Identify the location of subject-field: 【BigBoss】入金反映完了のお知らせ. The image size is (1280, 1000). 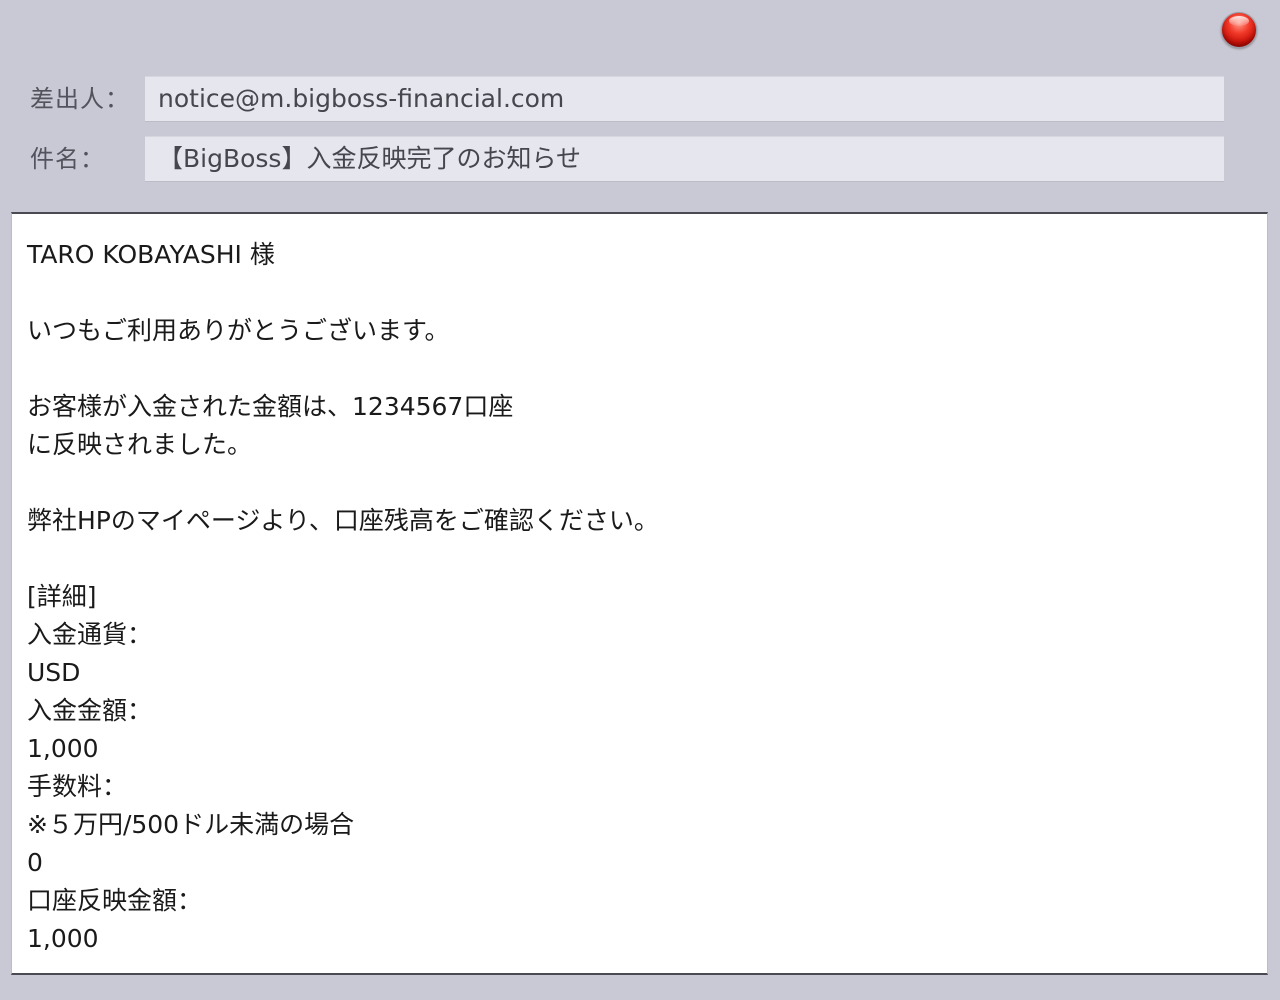
(684, 159).